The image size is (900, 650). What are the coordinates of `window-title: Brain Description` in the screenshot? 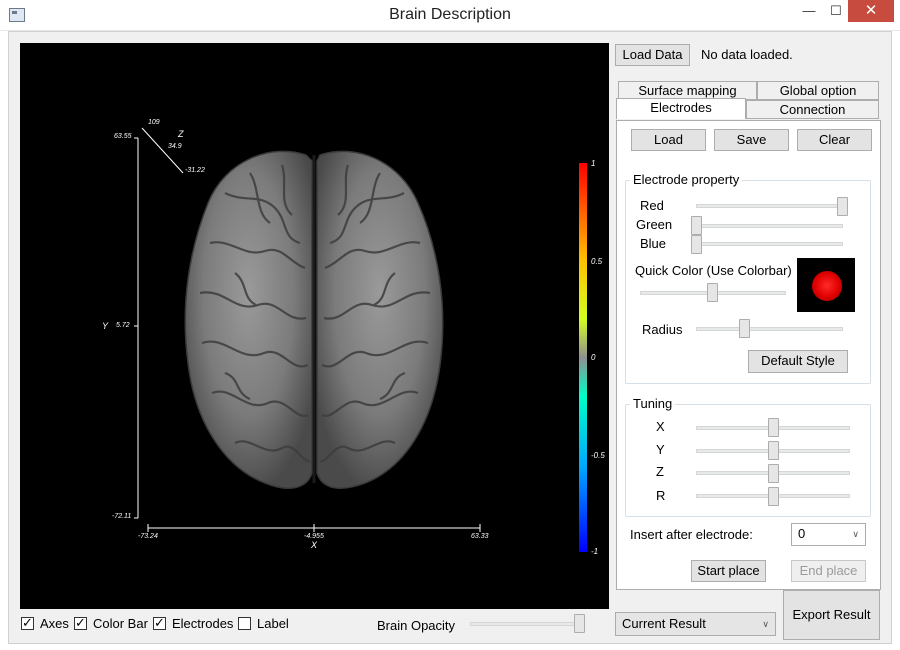 It's located at (450, 14).